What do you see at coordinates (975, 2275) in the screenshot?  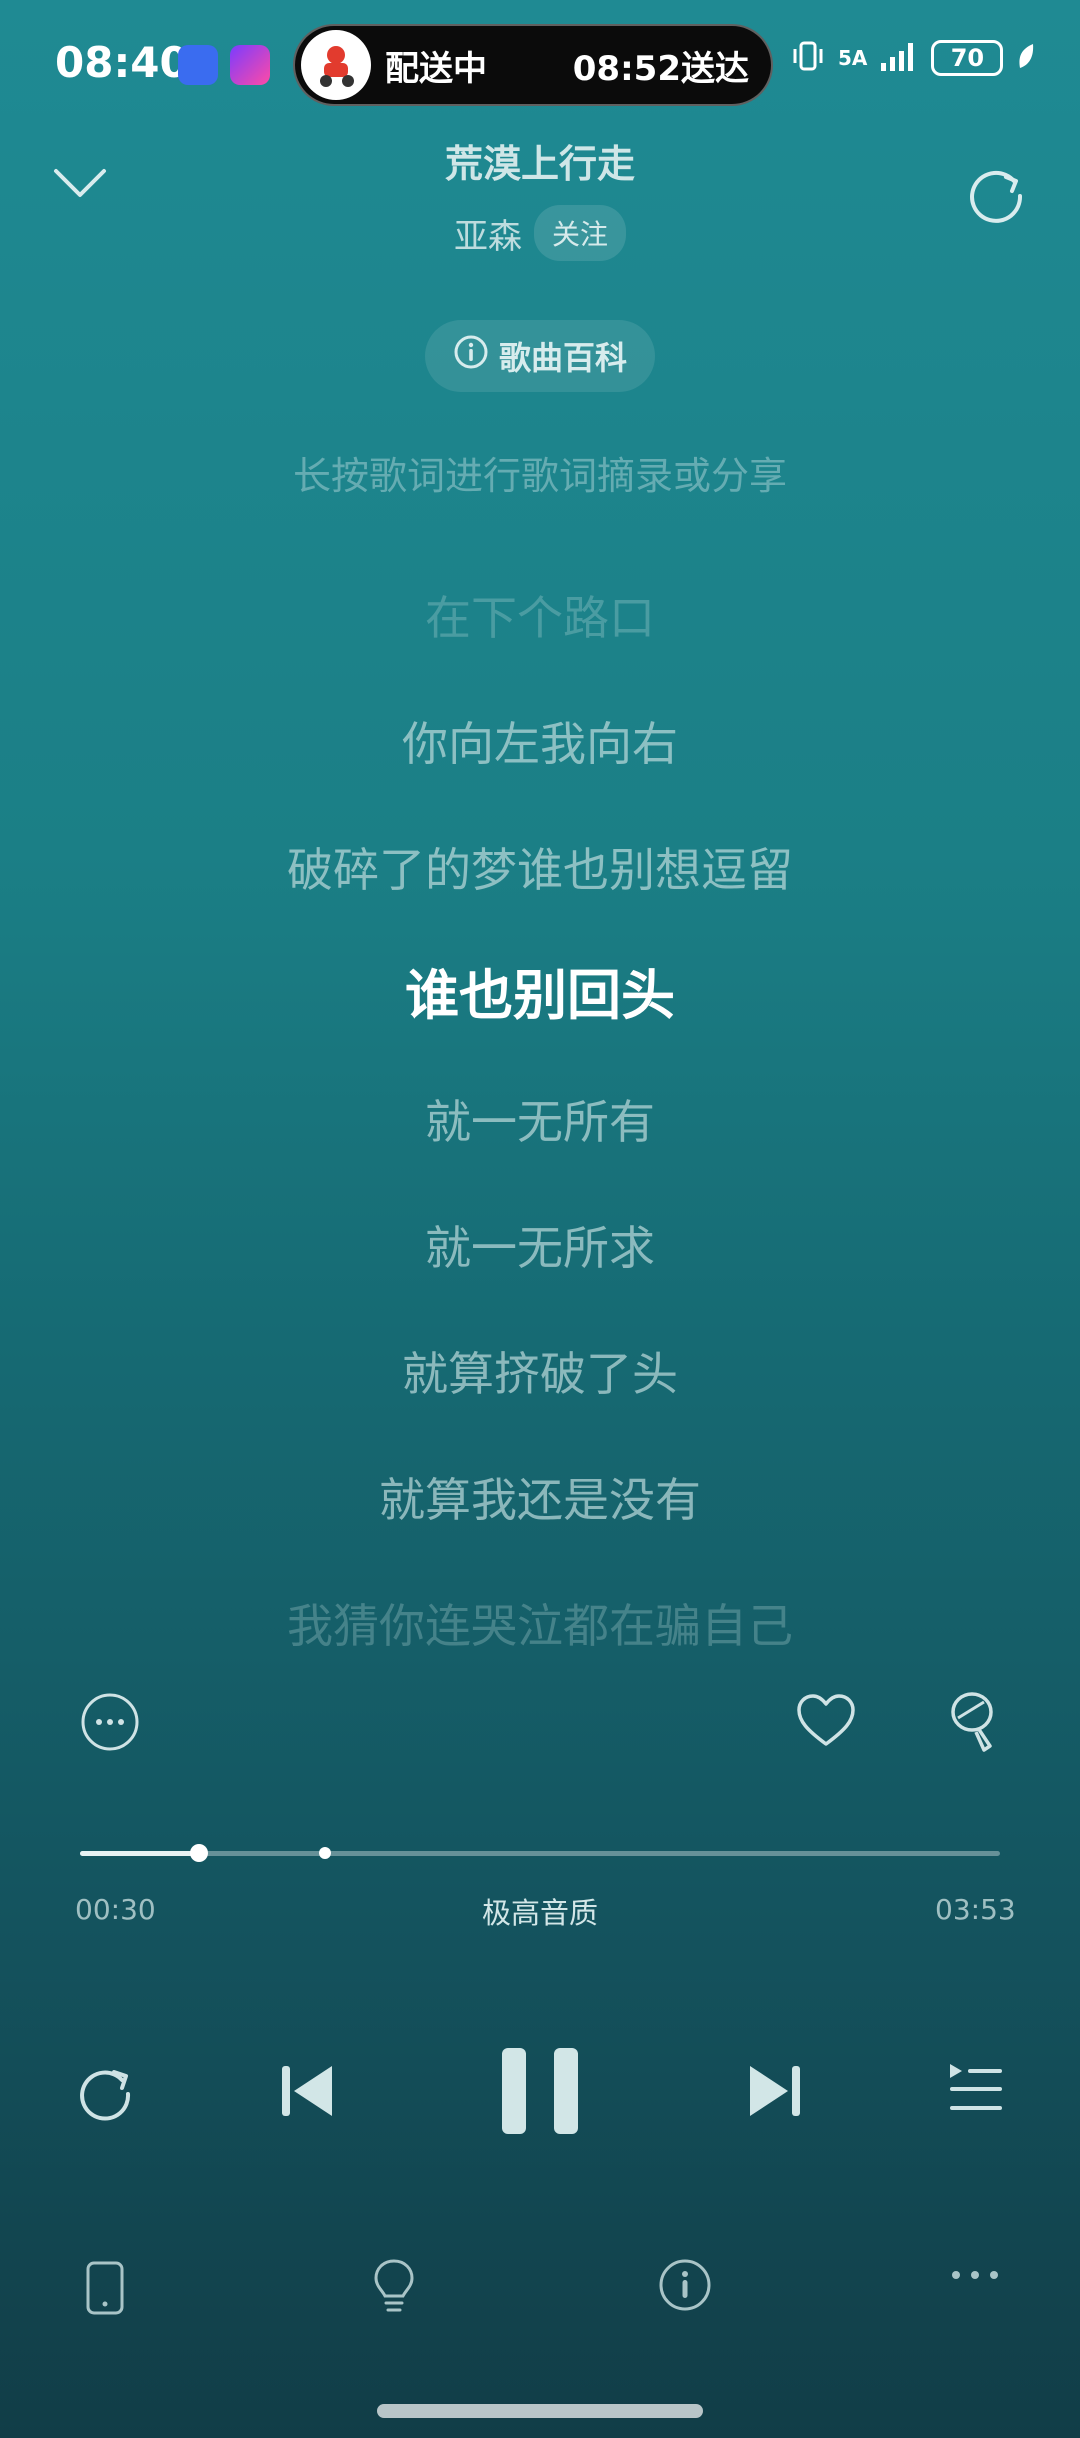 I see `more-horizontal-icon` at bounding box center [975, 2275].